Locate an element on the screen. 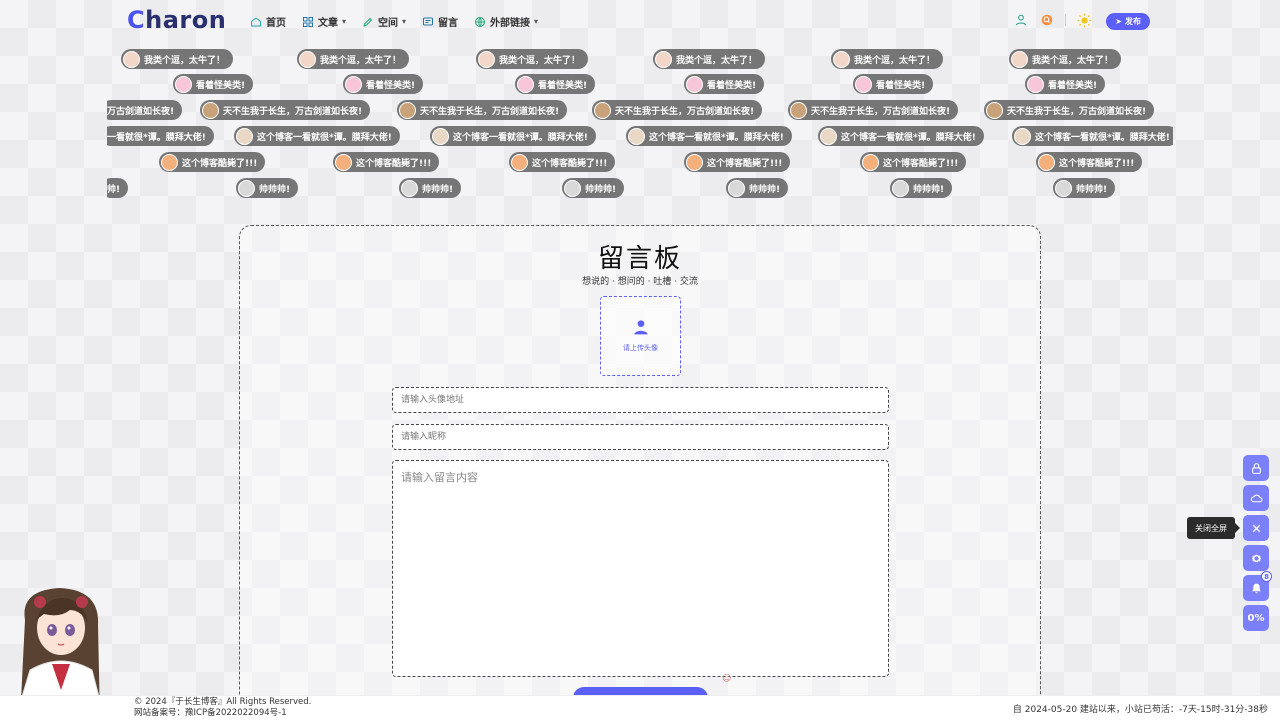  gear-icon is located at coordinates (1256, 558).